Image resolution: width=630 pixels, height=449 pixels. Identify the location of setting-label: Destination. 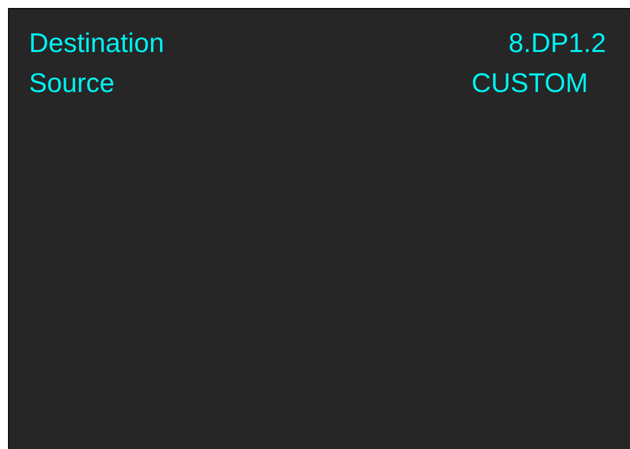
(96, 43).